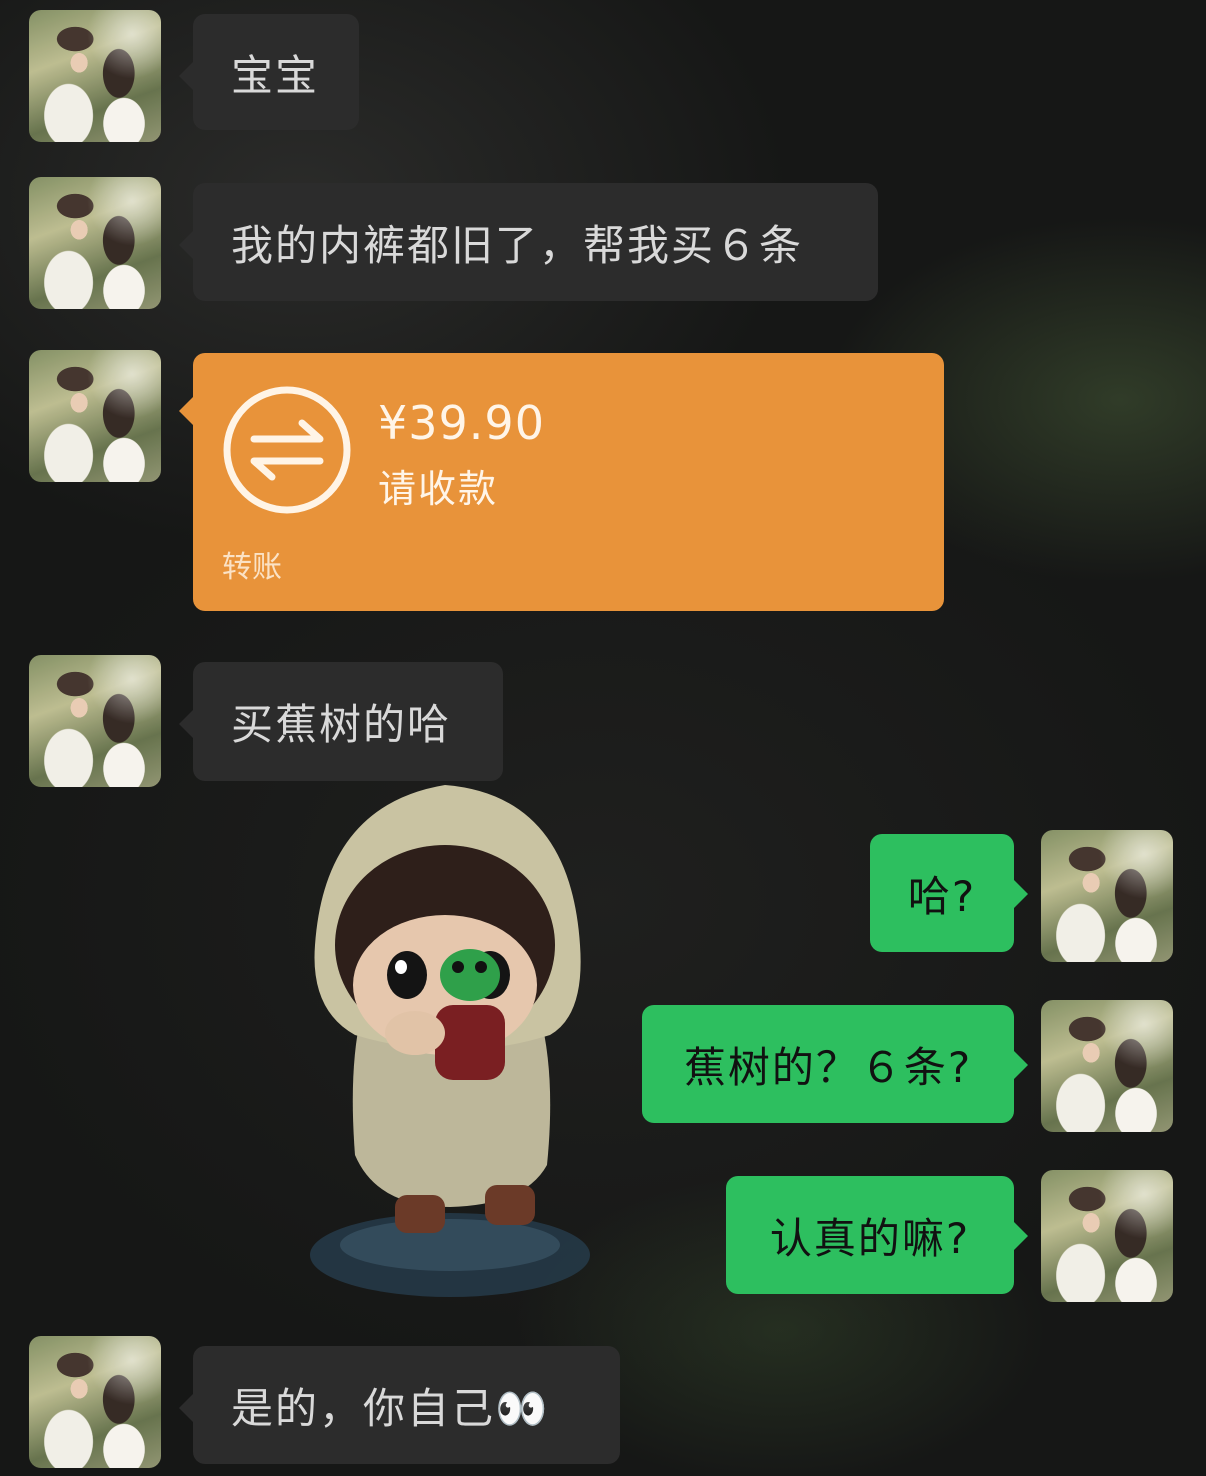  I want to click on message-text: 买蕉树的哈, so click(341, 724).